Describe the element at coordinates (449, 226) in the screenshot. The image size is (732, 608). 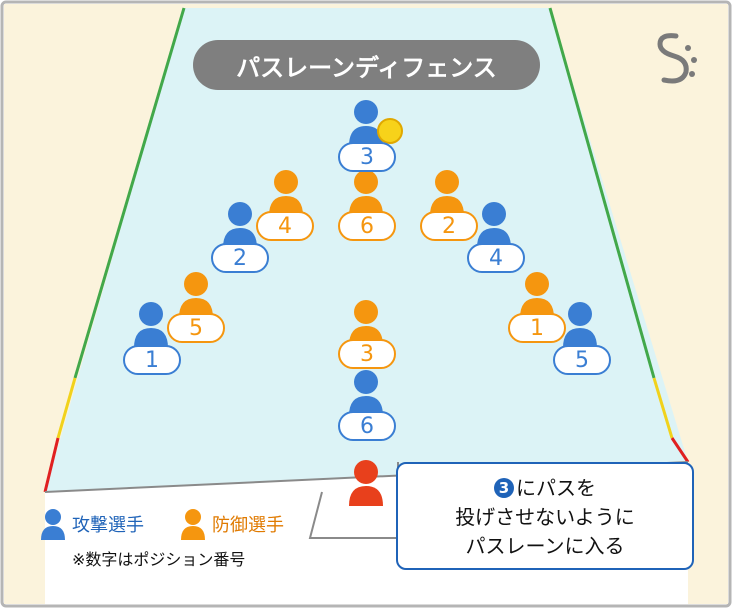
I see `defender-2-label: 2` at that location.